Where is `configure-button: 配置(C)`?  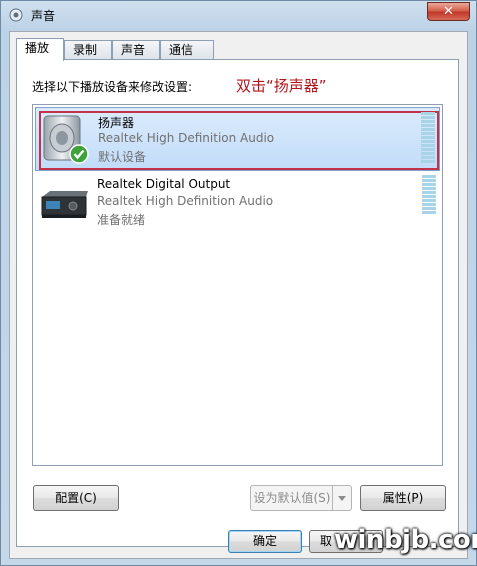
configure-button: 配置(C) is located at coordinates (76, 498).